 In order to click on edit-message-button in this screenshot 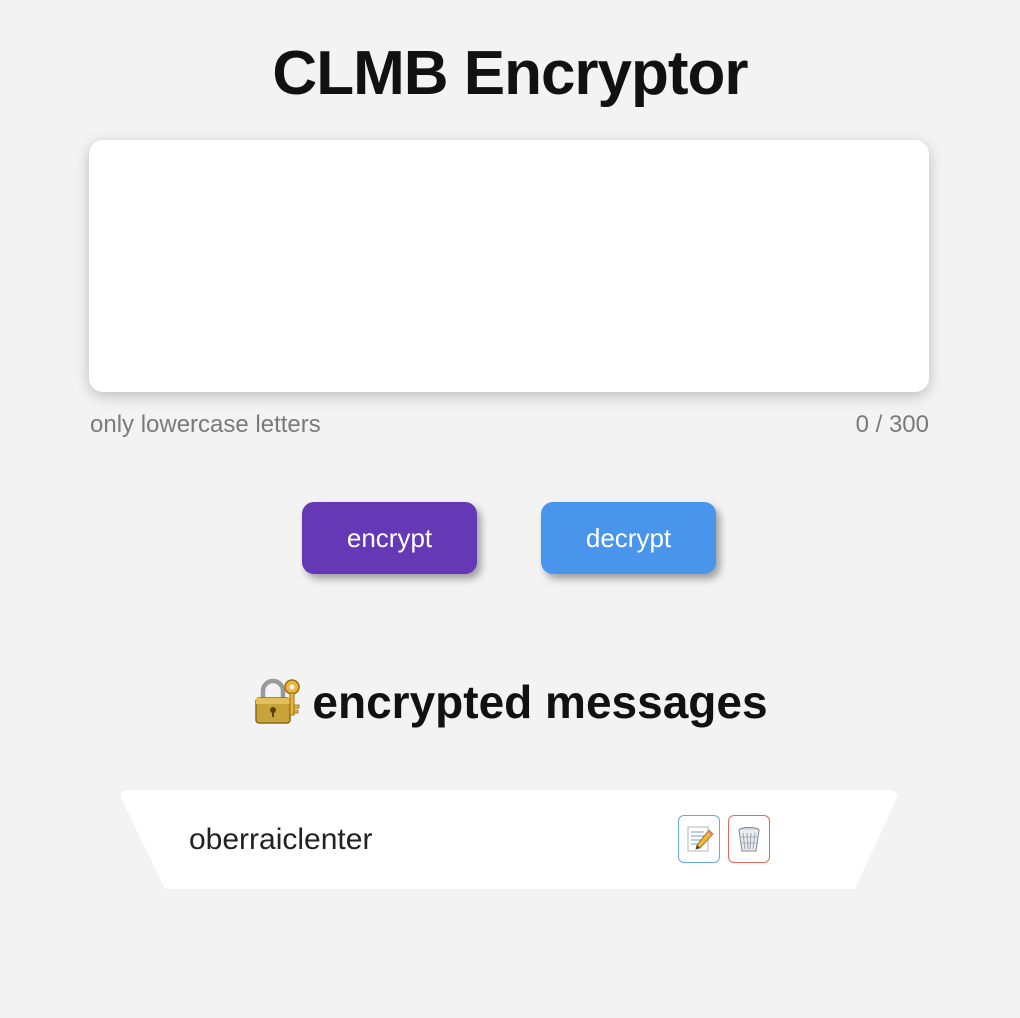, I will do `click(699, 839)`.